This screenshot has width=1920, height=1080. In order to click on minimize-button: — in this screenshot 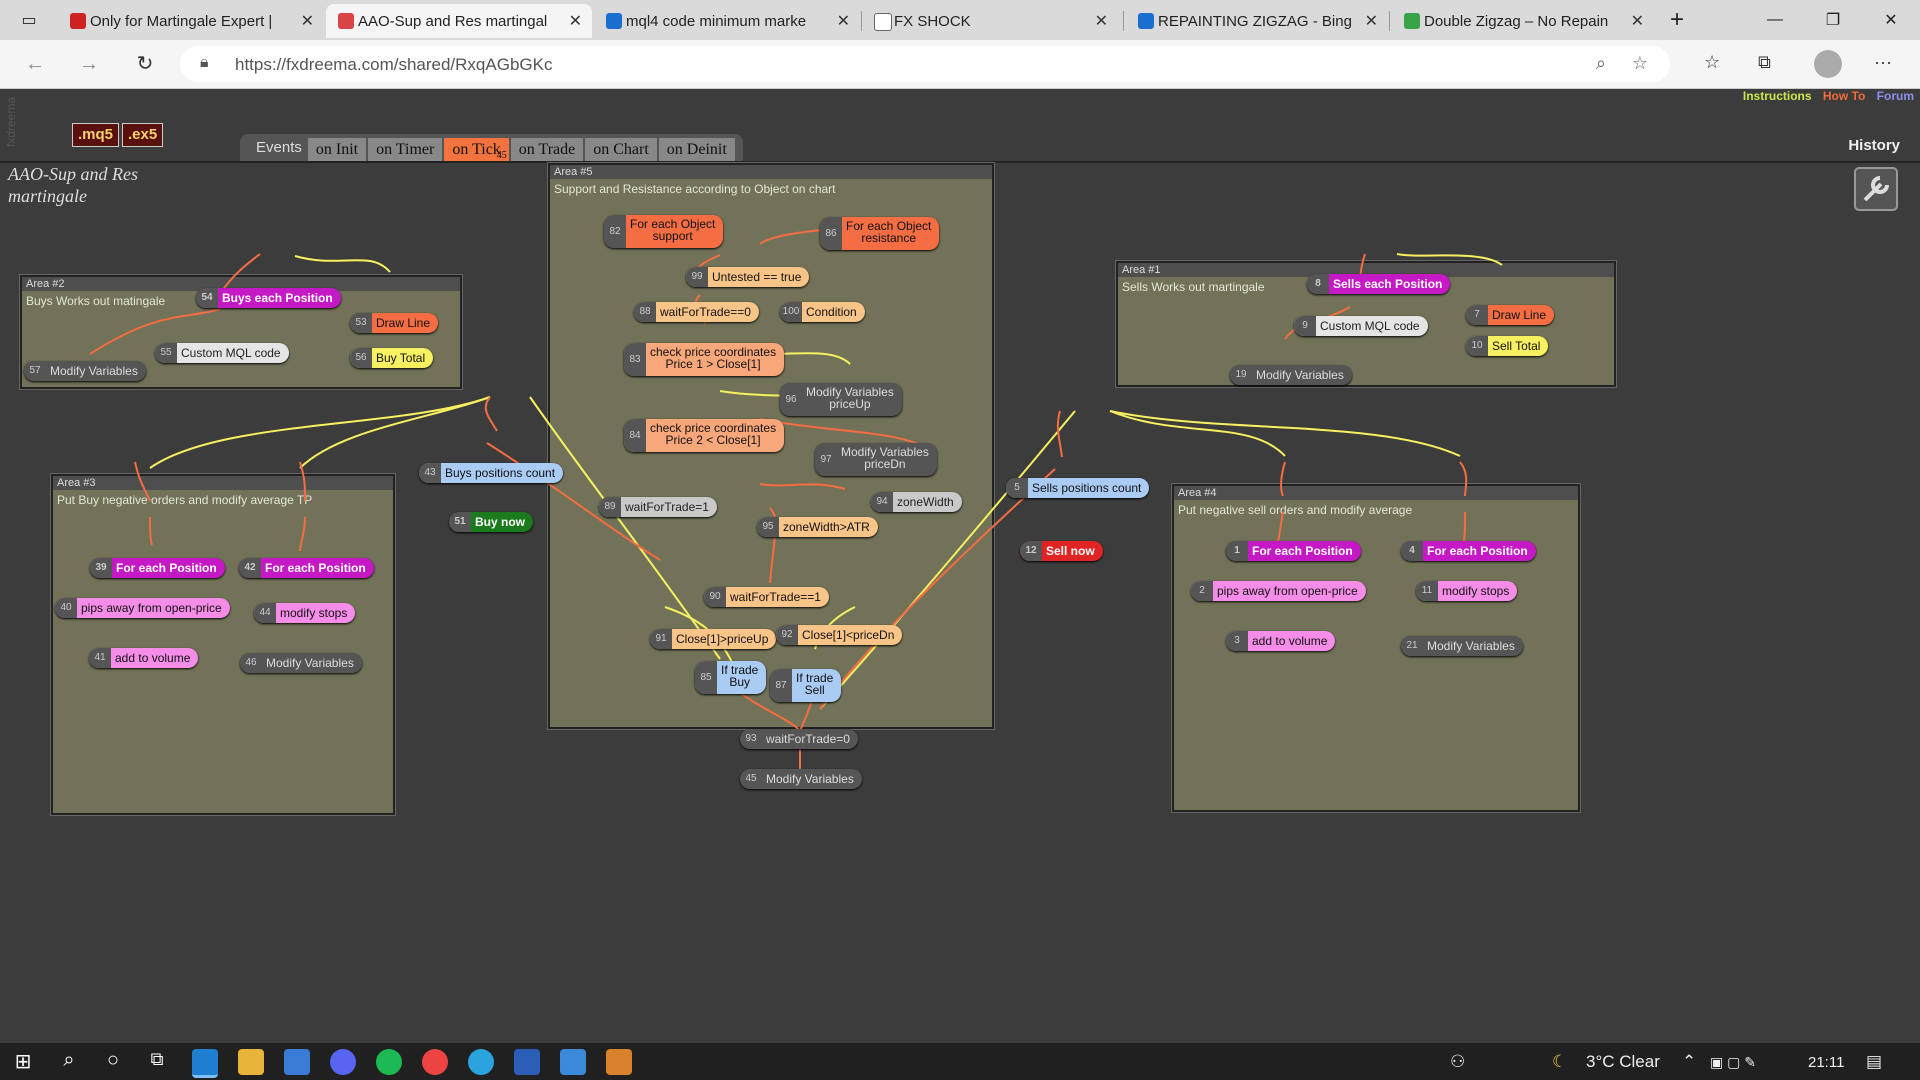, I will do `click(1775, 20)`.